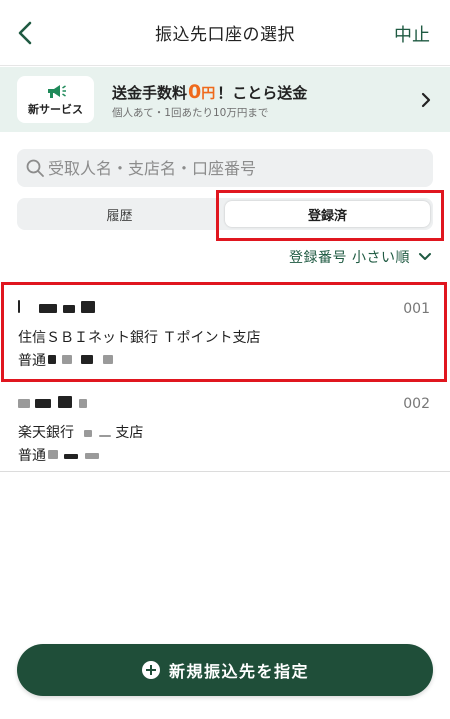  I want to click on fee-unit: 円, so click(208, 94).